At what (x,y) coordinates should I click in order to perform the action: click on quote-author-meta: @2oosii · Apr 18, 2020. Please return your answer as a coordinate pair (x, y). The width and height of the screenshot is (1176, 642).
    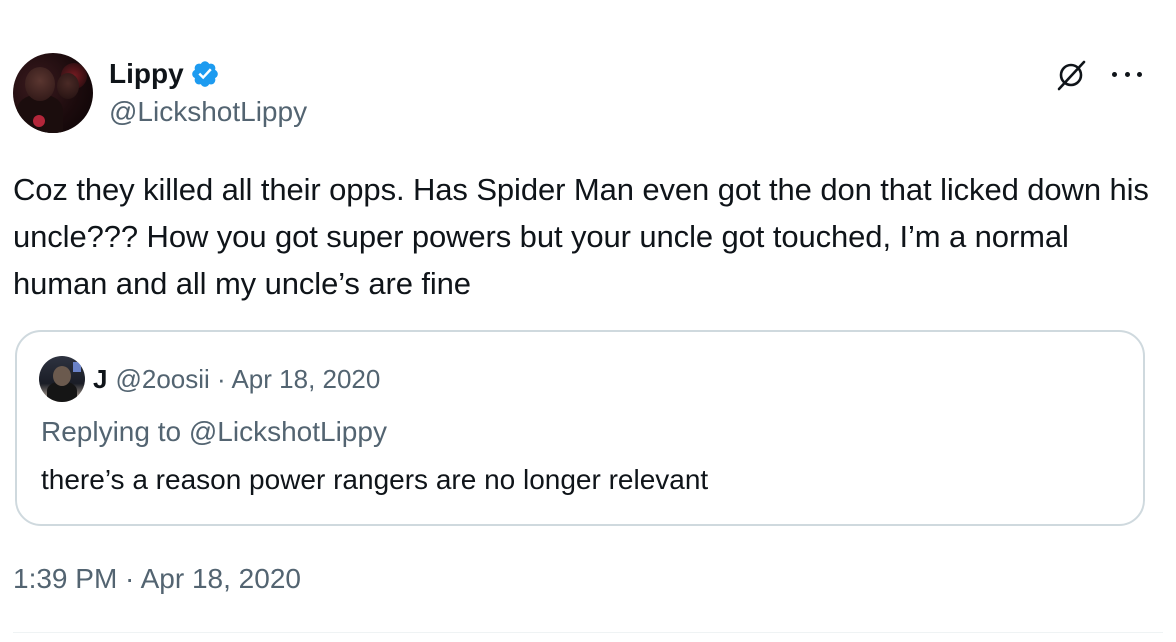
    Looking at the image, I should click on (248, 378).